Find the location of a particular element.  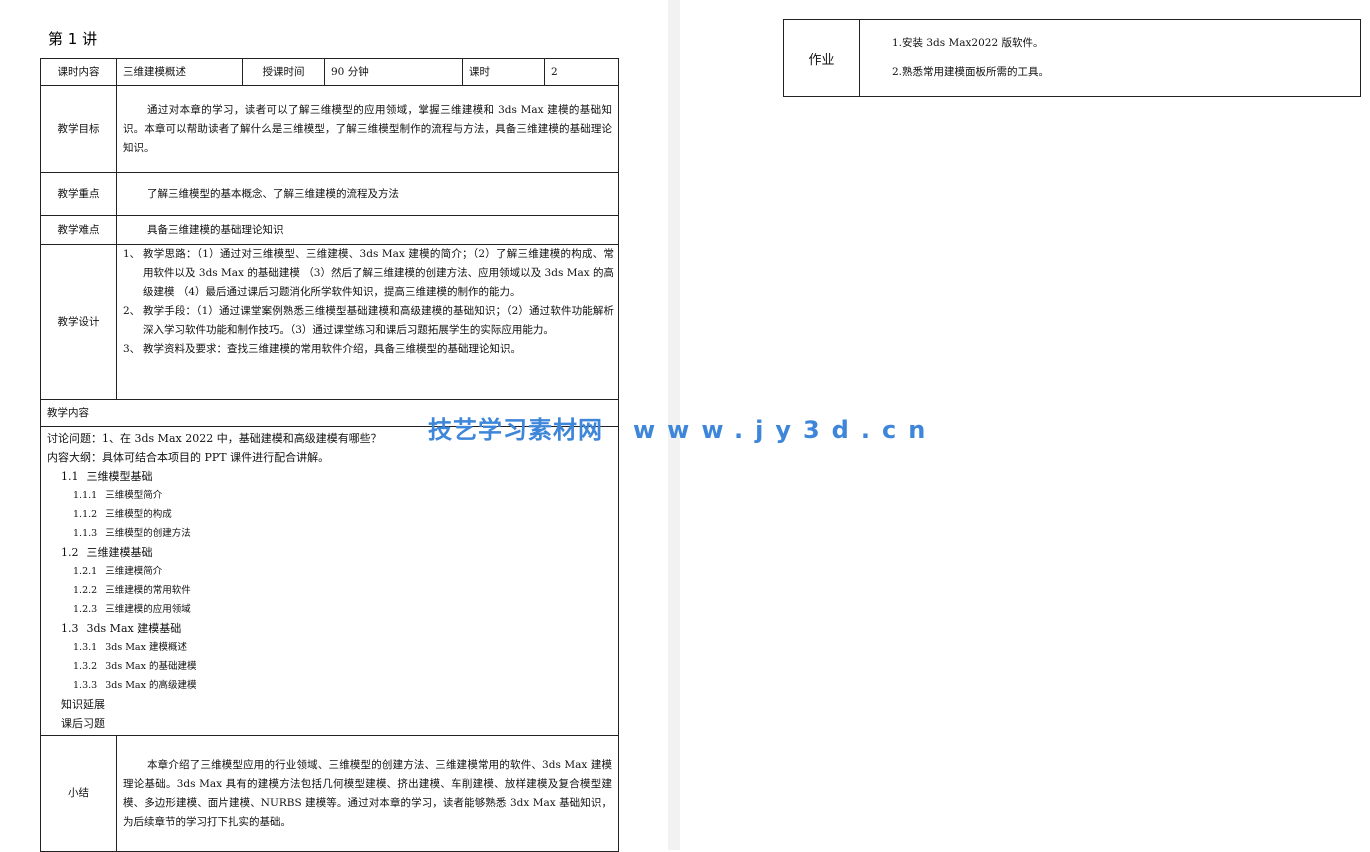

section-number: 1.1 is located at coordinates (70, 476).